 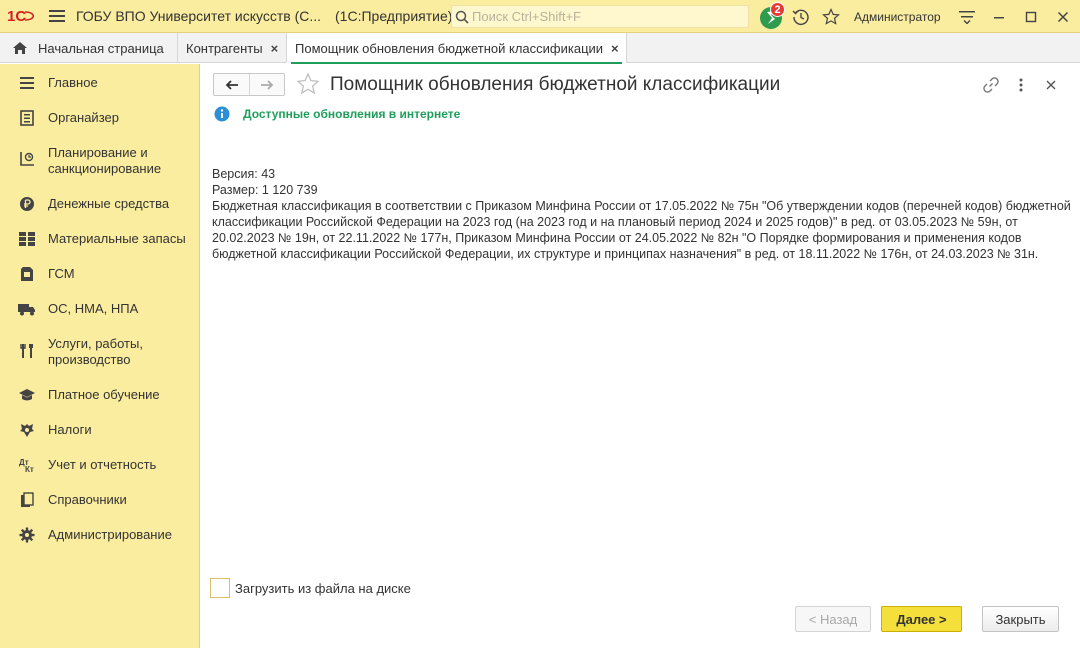 I want to click on load-from-file-checkbox, so click(x=220, y=588).